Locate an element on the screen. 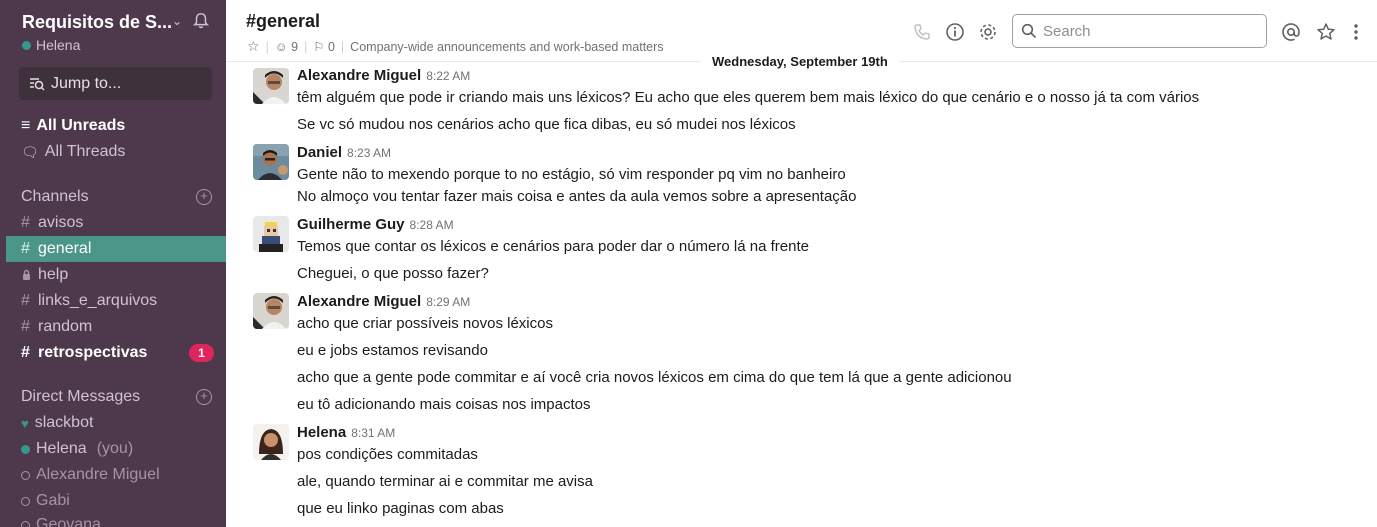 The width and height of the screenshot is (1377, 527). phone-icon is located at coordinates (922, 32).